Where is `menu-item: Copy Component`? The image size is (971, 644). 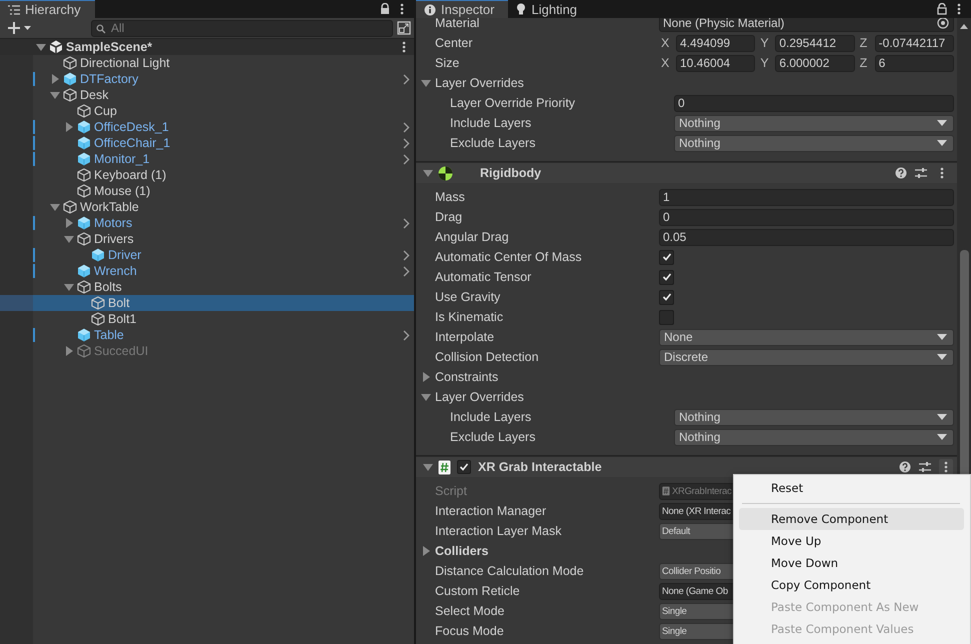 menu-item: Copy Component is located at coordinates (851, 585).